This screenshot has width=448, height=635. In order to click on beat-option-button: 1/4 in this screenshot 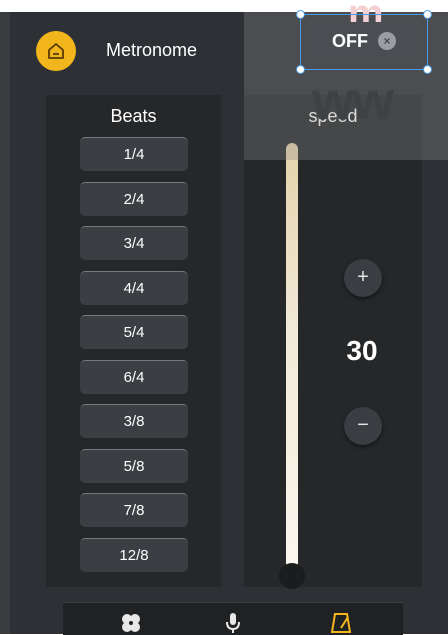, I will do `click(134, 154)`.